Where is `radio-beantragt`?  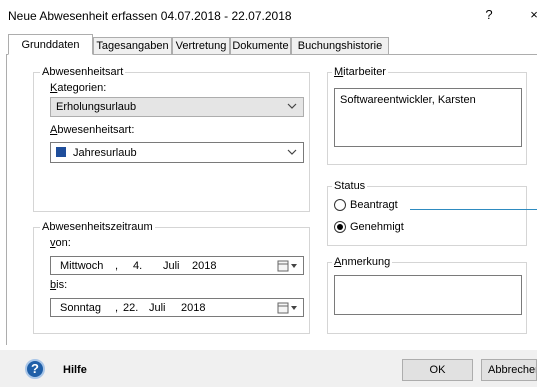 radio-beantragt is located at coordinates (340, 205).